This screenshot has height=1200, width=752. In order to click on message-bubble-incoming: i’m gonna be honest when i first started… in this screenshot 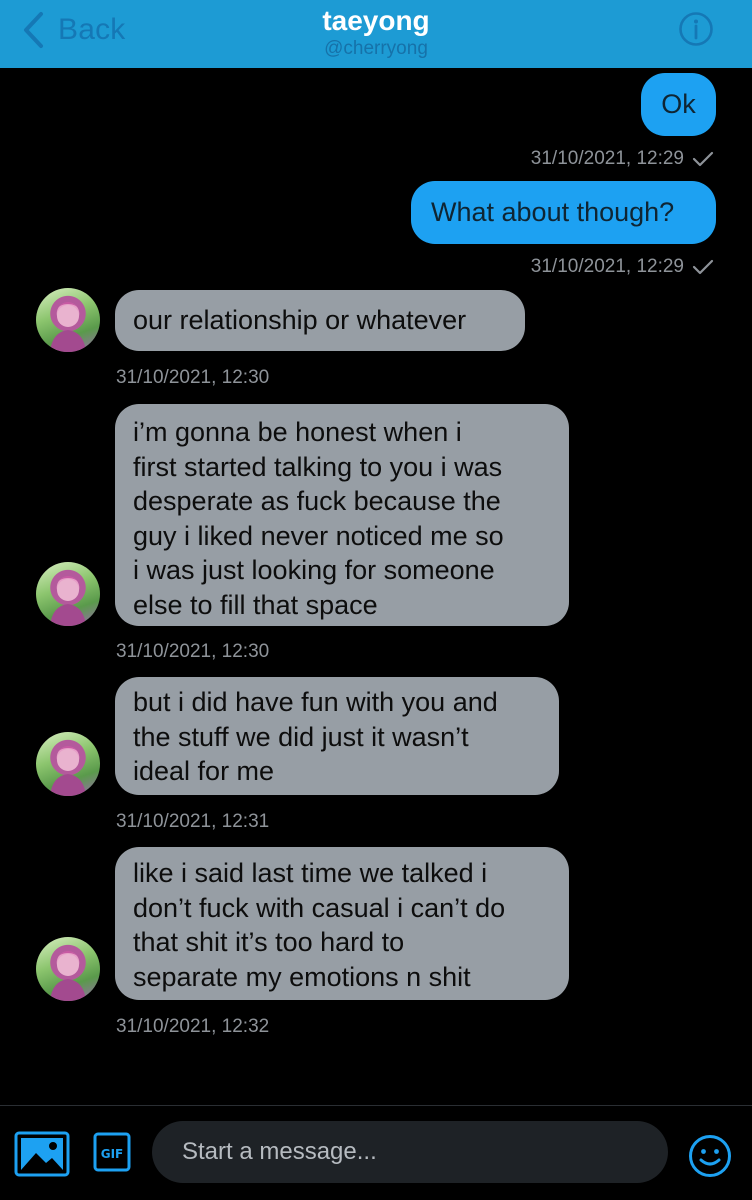, I will do `click(342, 515)`.